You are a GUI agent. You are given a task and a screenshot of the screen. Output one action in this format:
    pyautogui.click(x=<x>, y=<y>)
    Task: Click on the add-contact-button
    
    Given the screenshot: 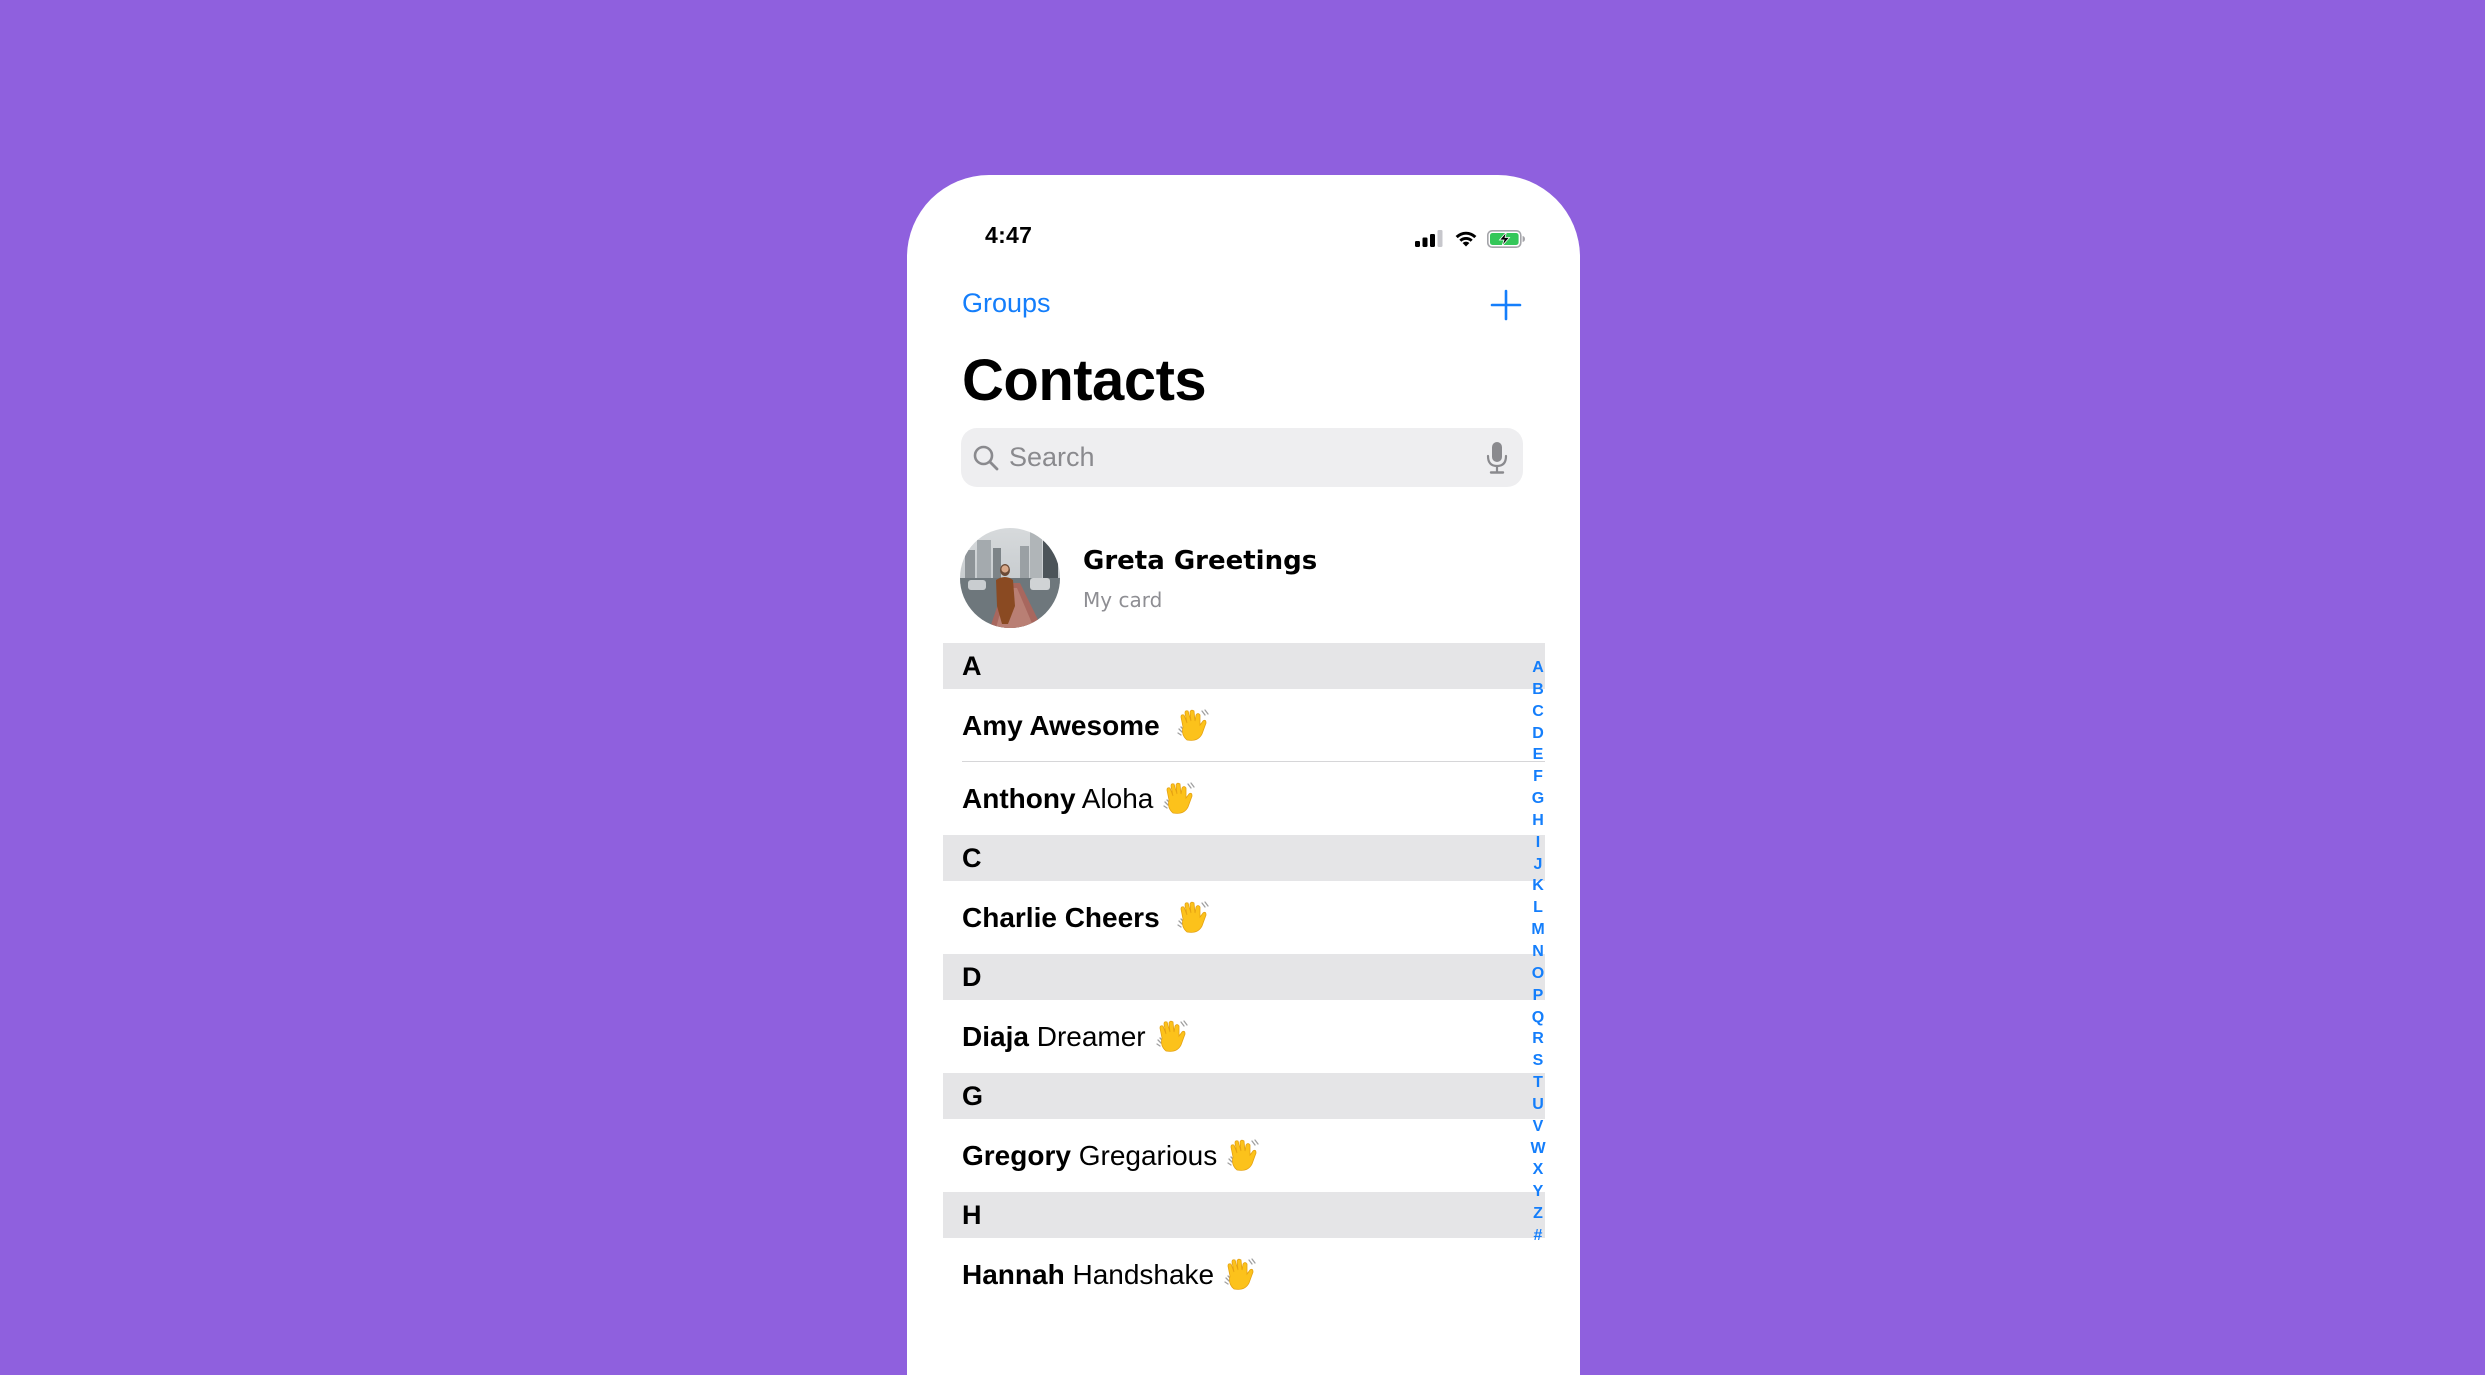 What is the action you would take?
    pyautogui.click(x=1506, y=305)
    